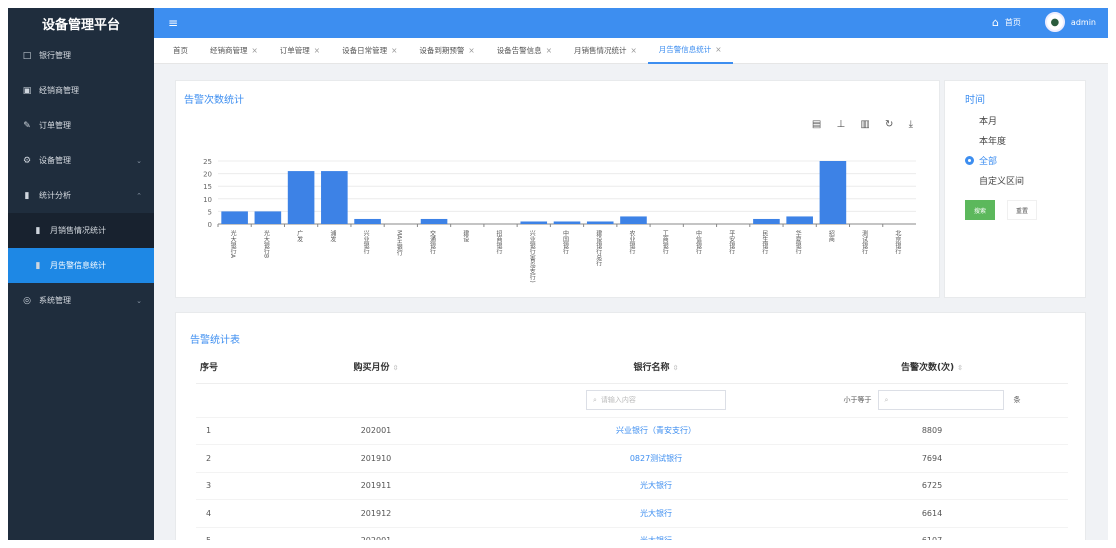 This screenshot has width=1116, height=548. I want to click on document-icon: □, so click(27, 55).